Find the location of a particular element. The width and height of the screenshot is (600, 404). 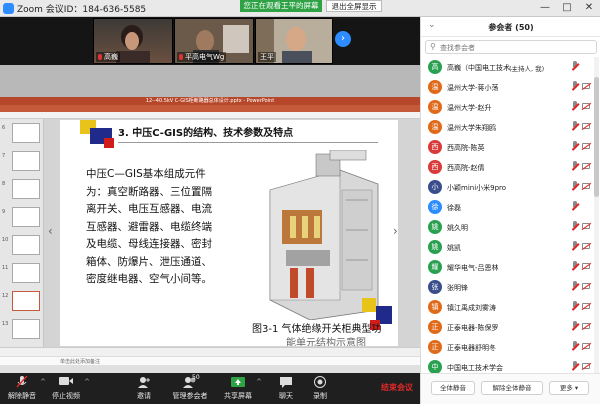

maximize-button: □ is located at coordinates (567, 8).